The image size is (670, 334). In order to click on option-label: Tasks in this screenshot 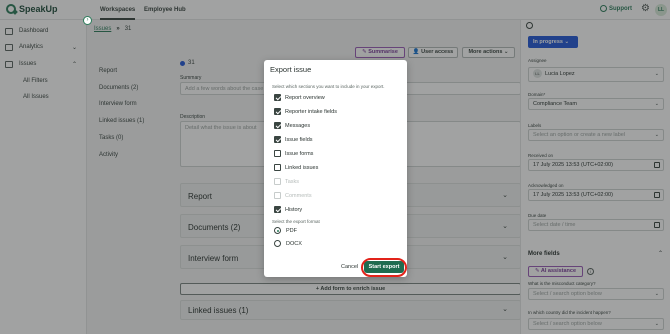, I will do `click(292, 181)`.